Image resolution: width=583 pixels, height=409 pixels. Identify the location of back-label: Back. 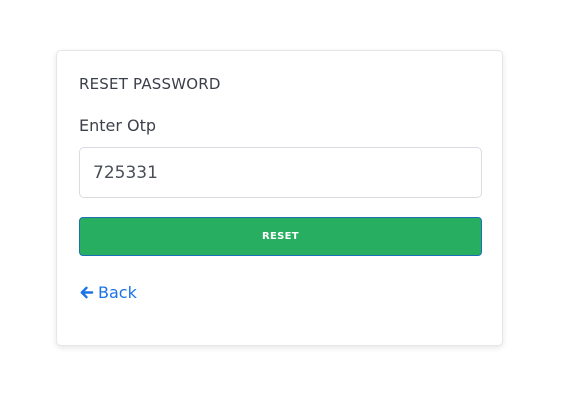
(117, 292).